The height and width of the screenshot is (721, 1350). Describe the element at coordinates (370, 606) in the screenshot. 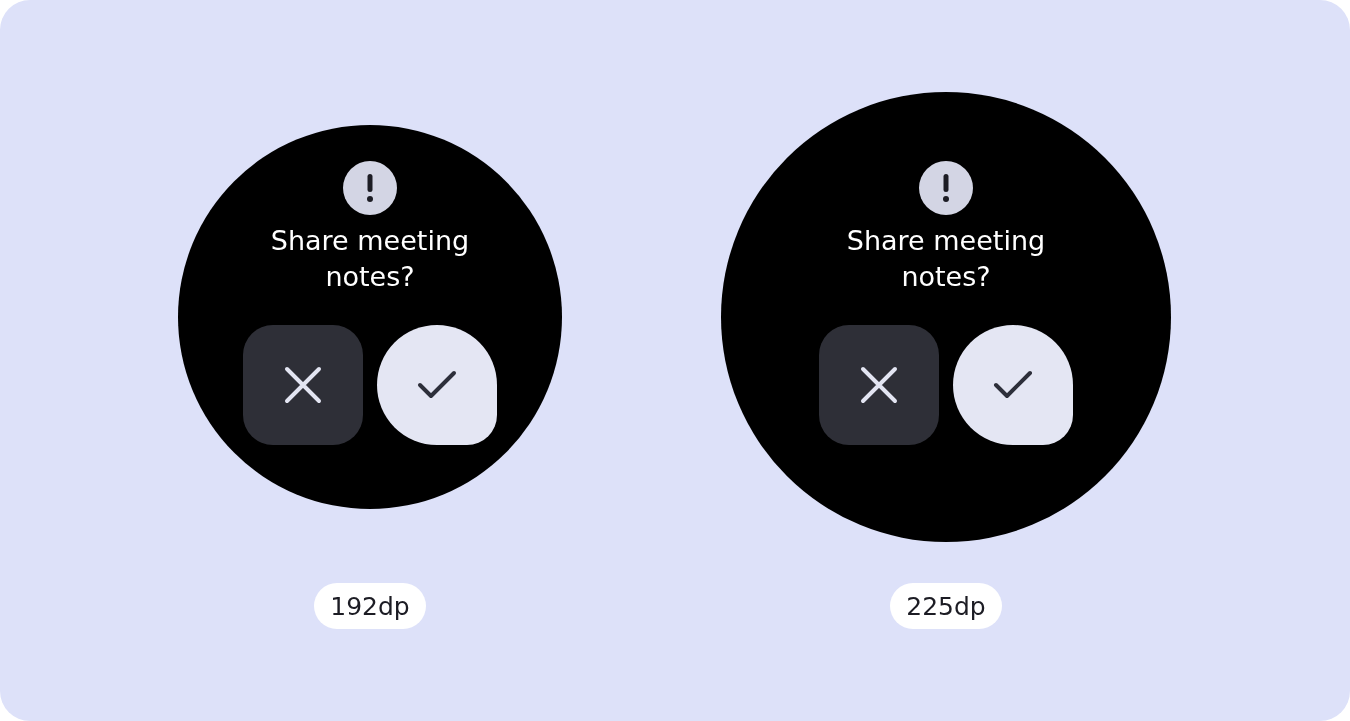

I see `size-label: 192dp` at that location.